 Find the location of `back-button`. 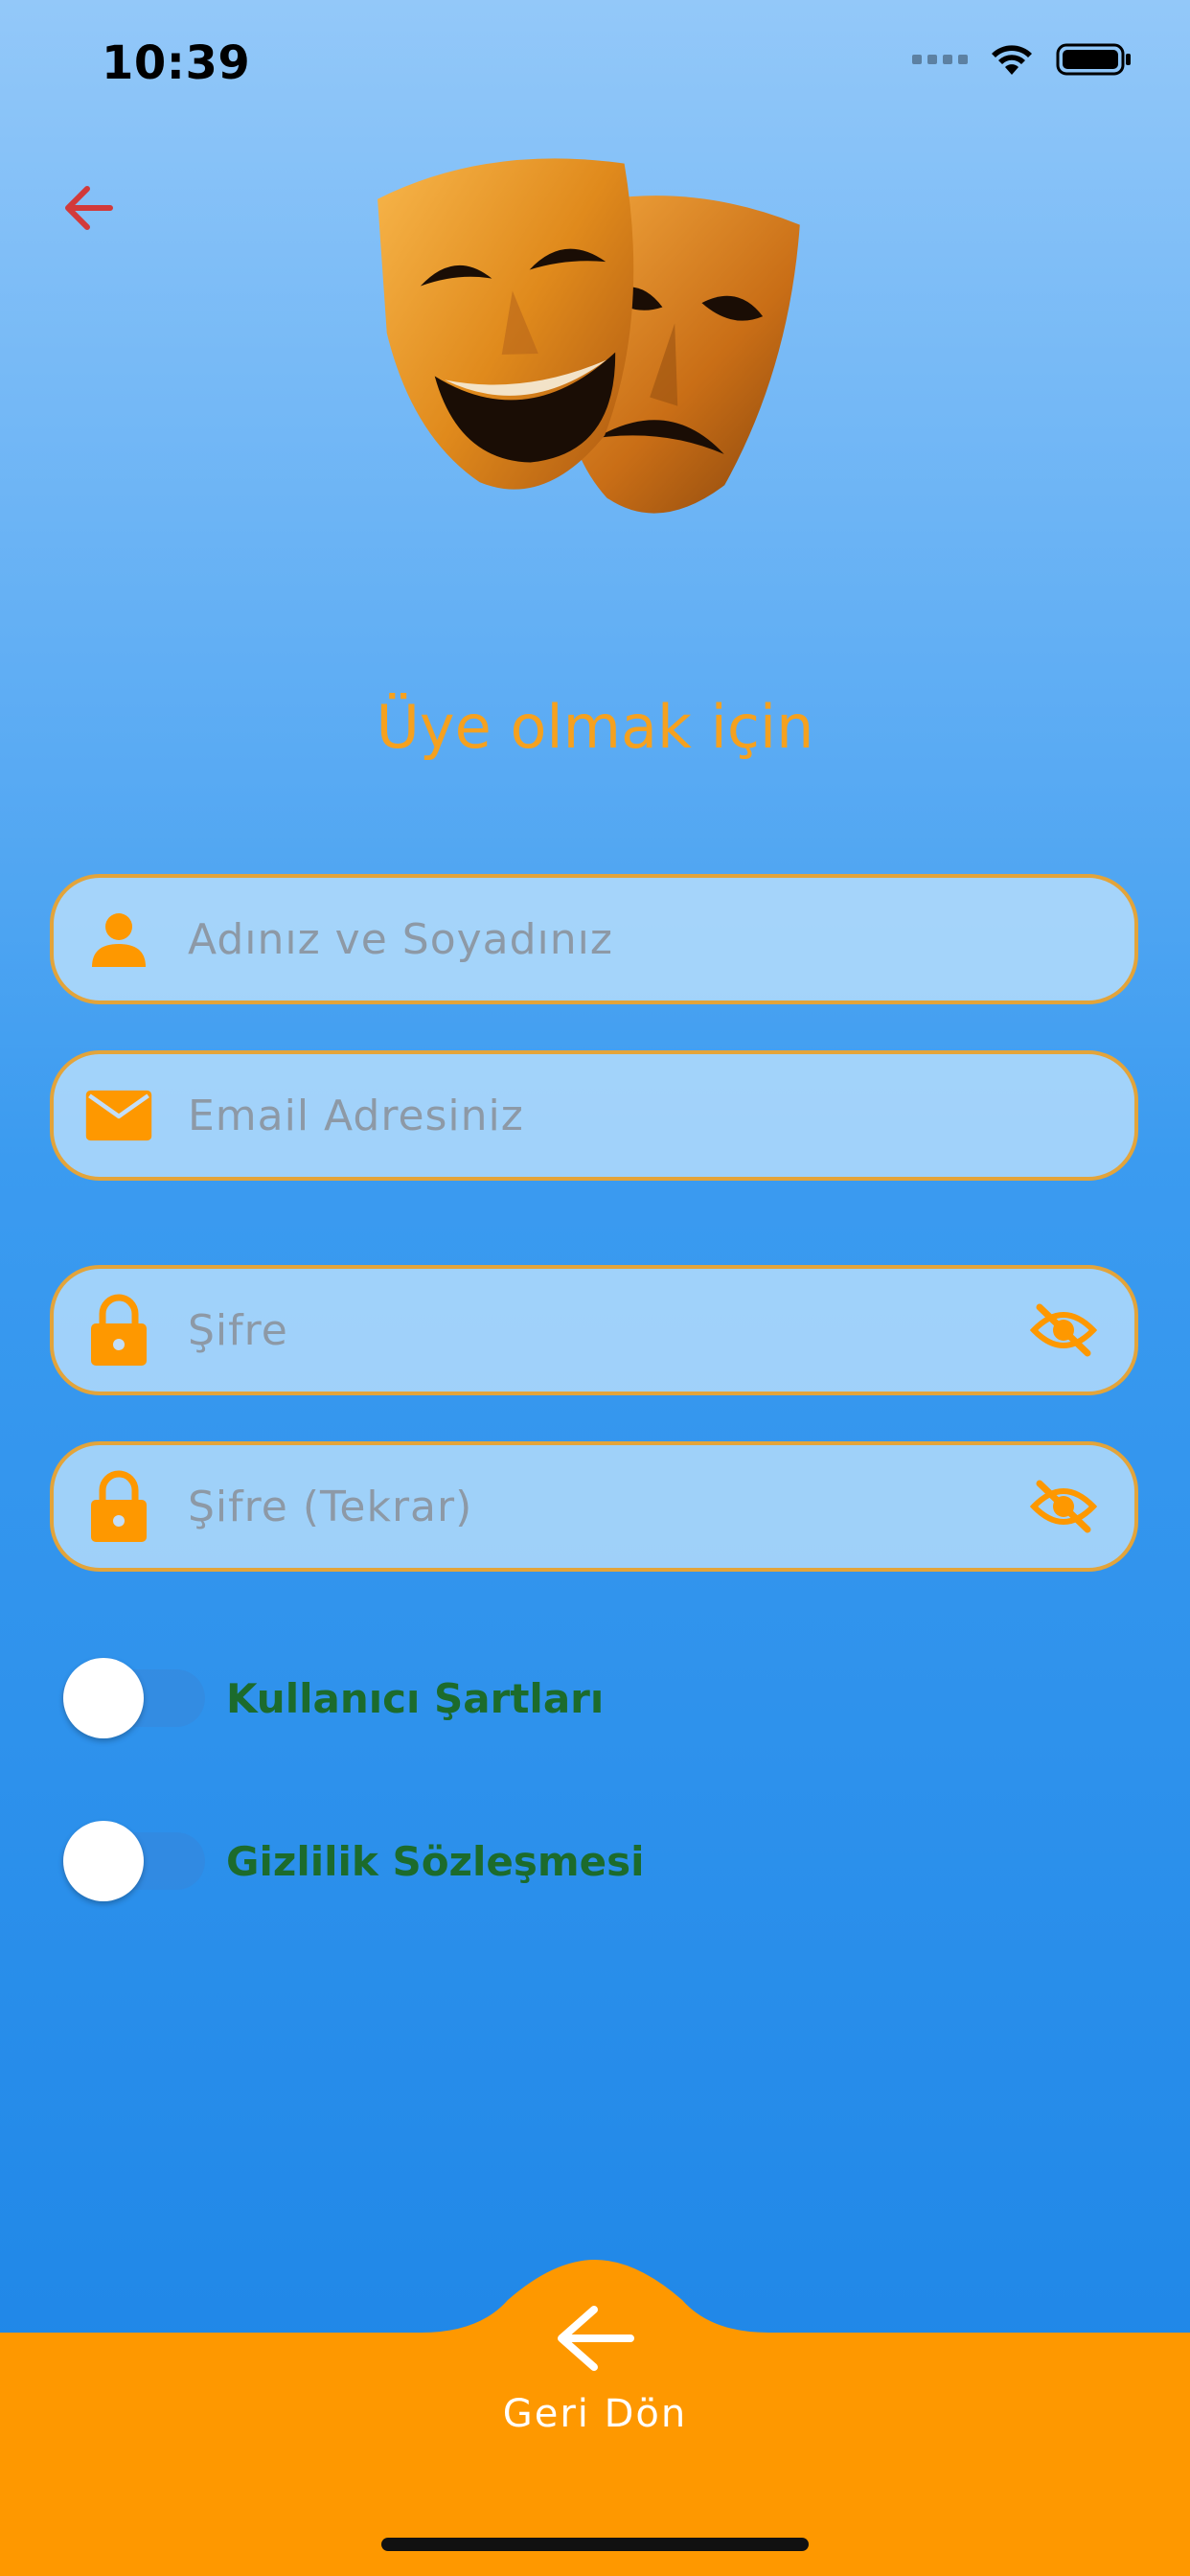

back-button is located at coordinates (89, 208).